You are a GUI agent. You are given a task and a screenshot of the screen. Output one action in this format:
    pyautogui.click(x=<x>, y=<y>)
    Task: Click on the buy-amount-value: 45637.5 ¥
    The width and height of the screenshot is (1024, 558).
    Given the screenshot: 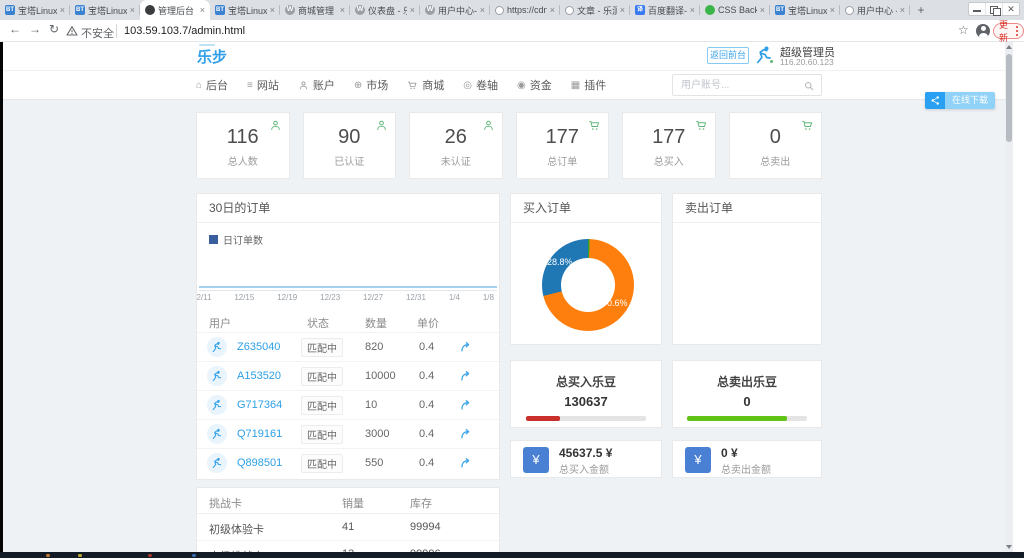 What is the action you would take?
    pyautogui.click(x=586, y=453)
    